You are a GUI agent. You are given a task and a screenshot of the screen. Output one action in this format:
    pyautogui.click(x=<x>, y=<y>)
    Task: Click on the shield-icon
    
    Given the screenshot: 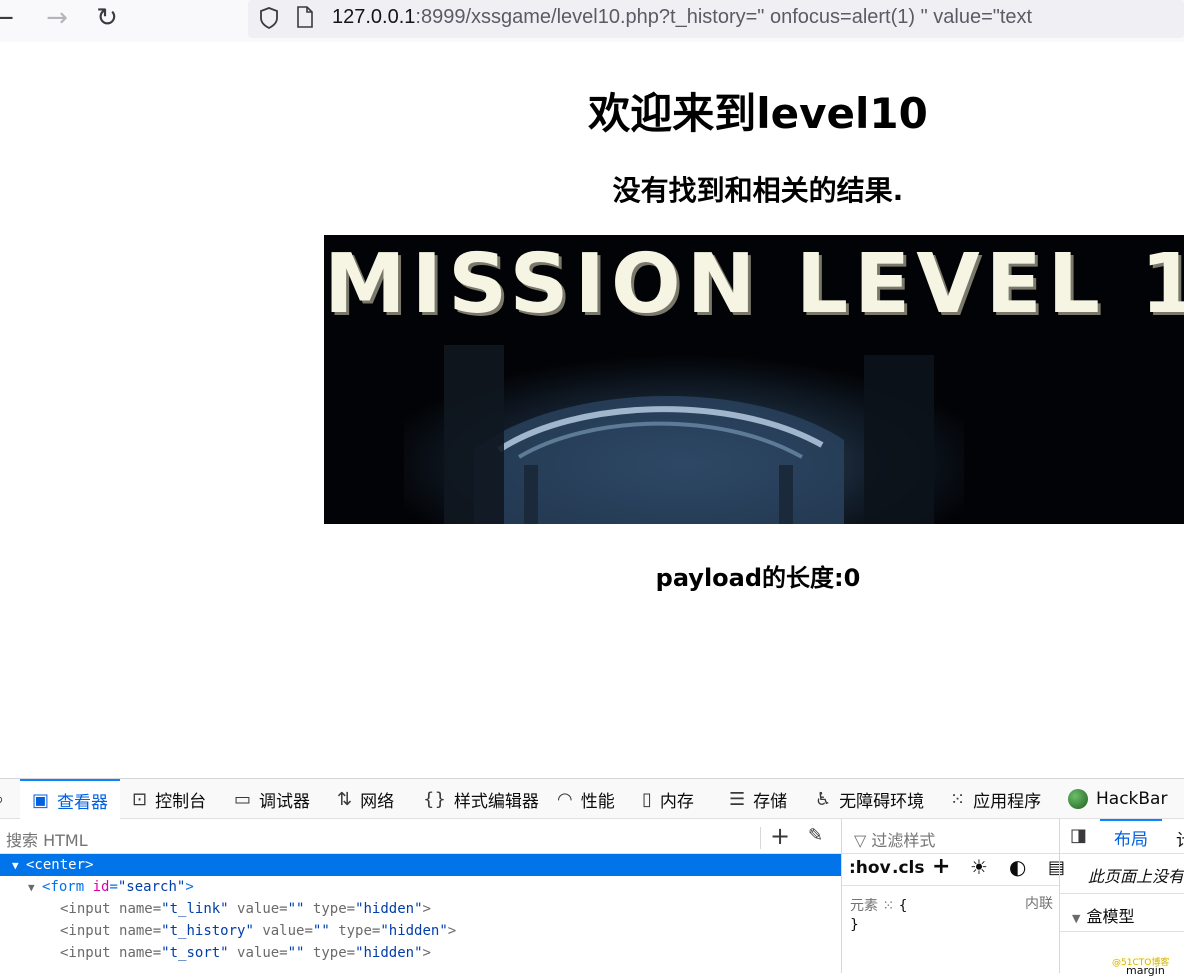 What is the action you would take?
    pyautogui.click(x=269, y=20)
    